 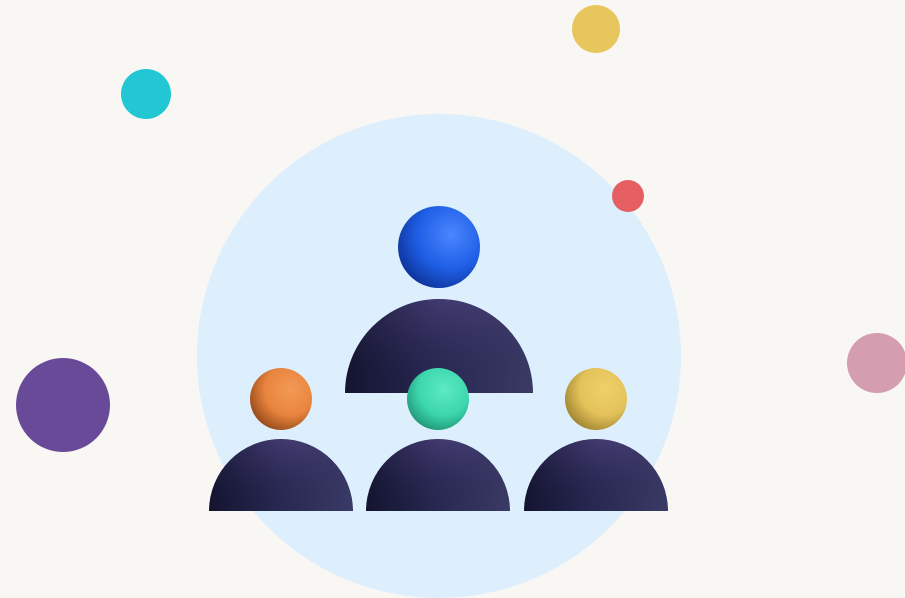 I want to click on yellow-dot, so click(x=596, y=29).